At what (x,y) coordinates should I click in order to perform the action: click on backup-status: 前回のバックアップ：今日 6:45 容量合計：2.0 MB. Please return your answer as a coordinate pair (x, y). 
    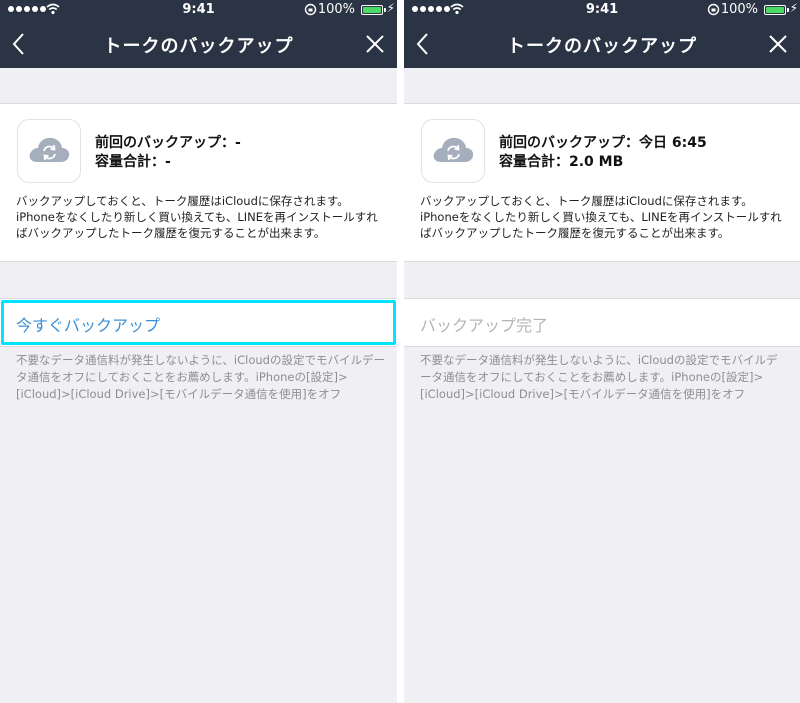
    Looking at the image, I should click on (603, 153).